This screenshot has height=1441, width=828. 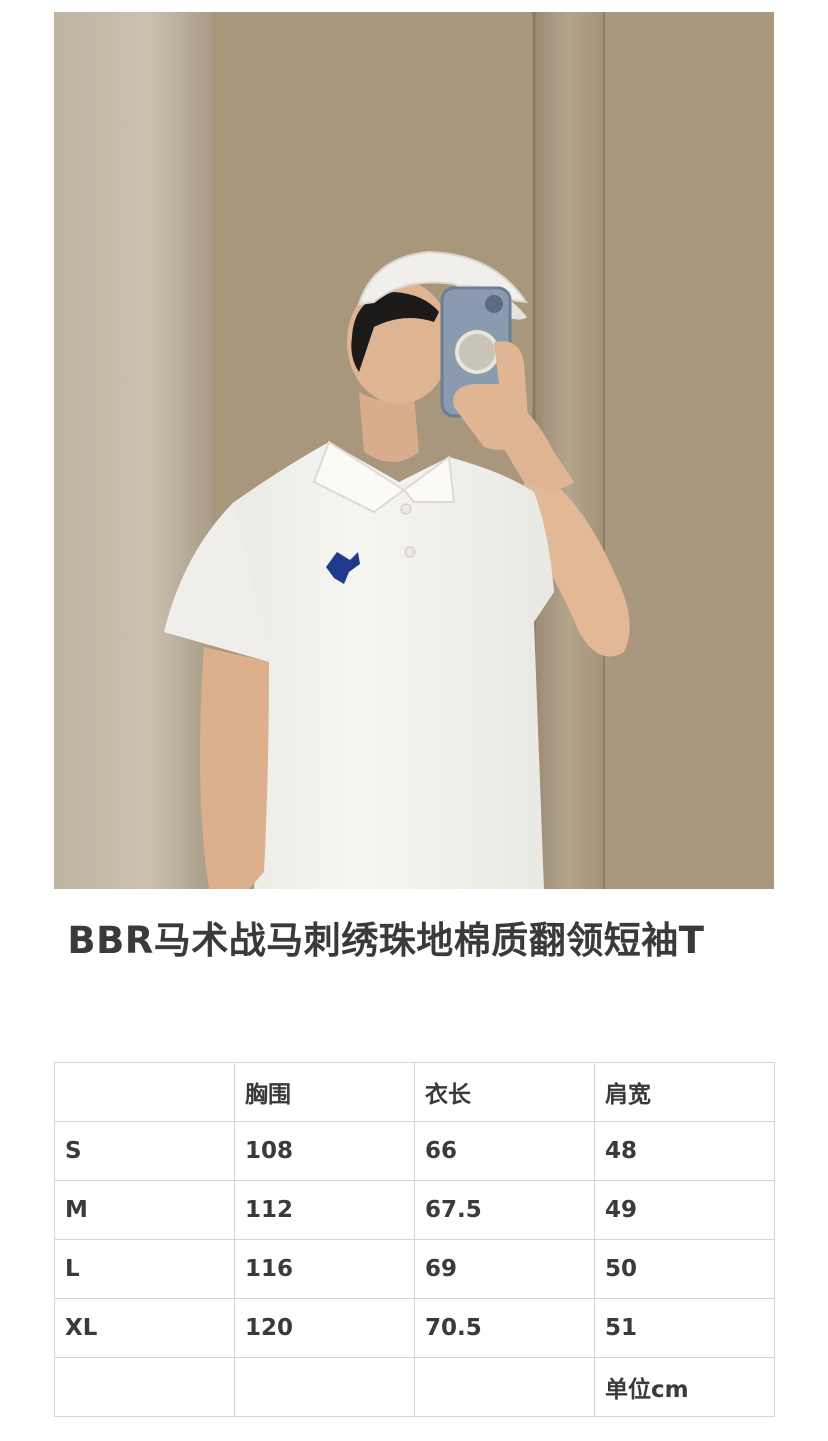 What do you see at coordinates (324, 1328) in the screenshot?
I see `chest-cell: 120` at bounding box center [324, 1328].